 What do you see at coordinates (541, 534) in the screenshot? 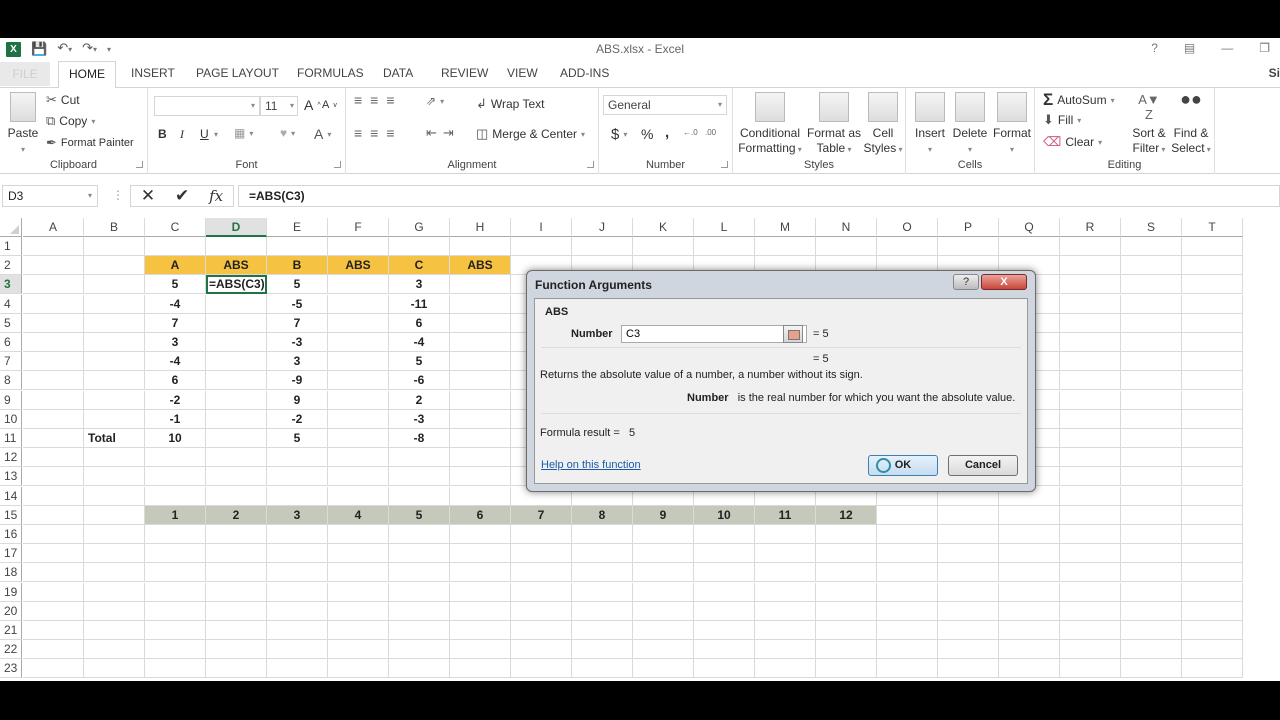
I see `cell-I16` at bounding box center [541, 534].